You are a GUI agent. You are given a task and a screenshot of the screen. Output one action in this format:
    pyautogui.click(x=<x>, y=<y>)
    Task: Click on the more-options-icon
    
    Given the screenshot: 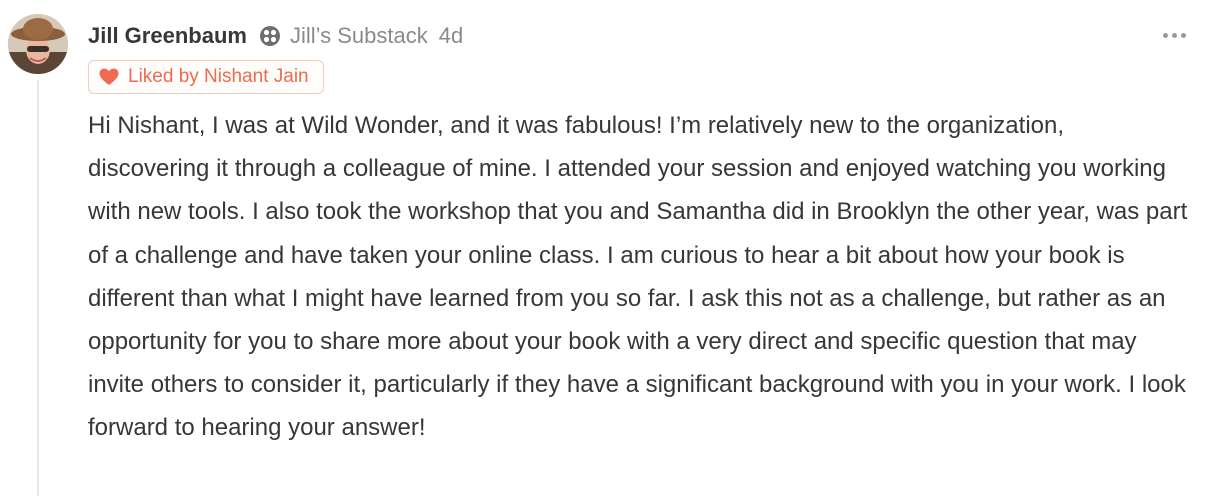 What is the action you would take?
    pyautogui.click(x=1174, y=35)
    